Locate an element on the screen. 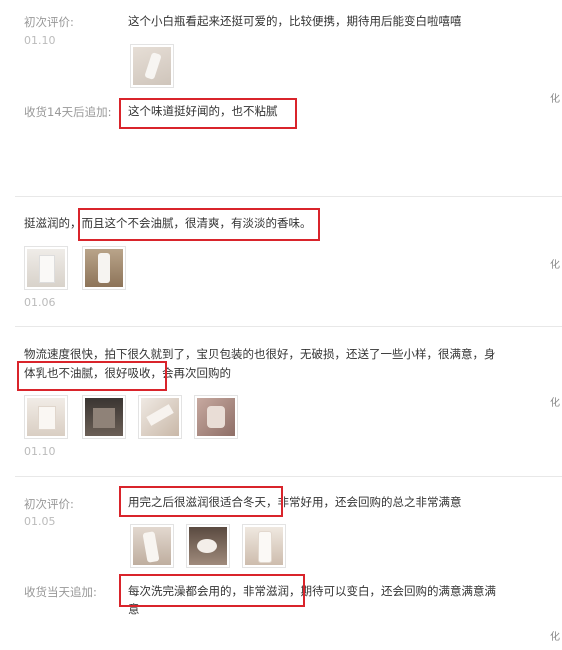  followup-text-wrap: 意 is located at coordinates (134, 609).